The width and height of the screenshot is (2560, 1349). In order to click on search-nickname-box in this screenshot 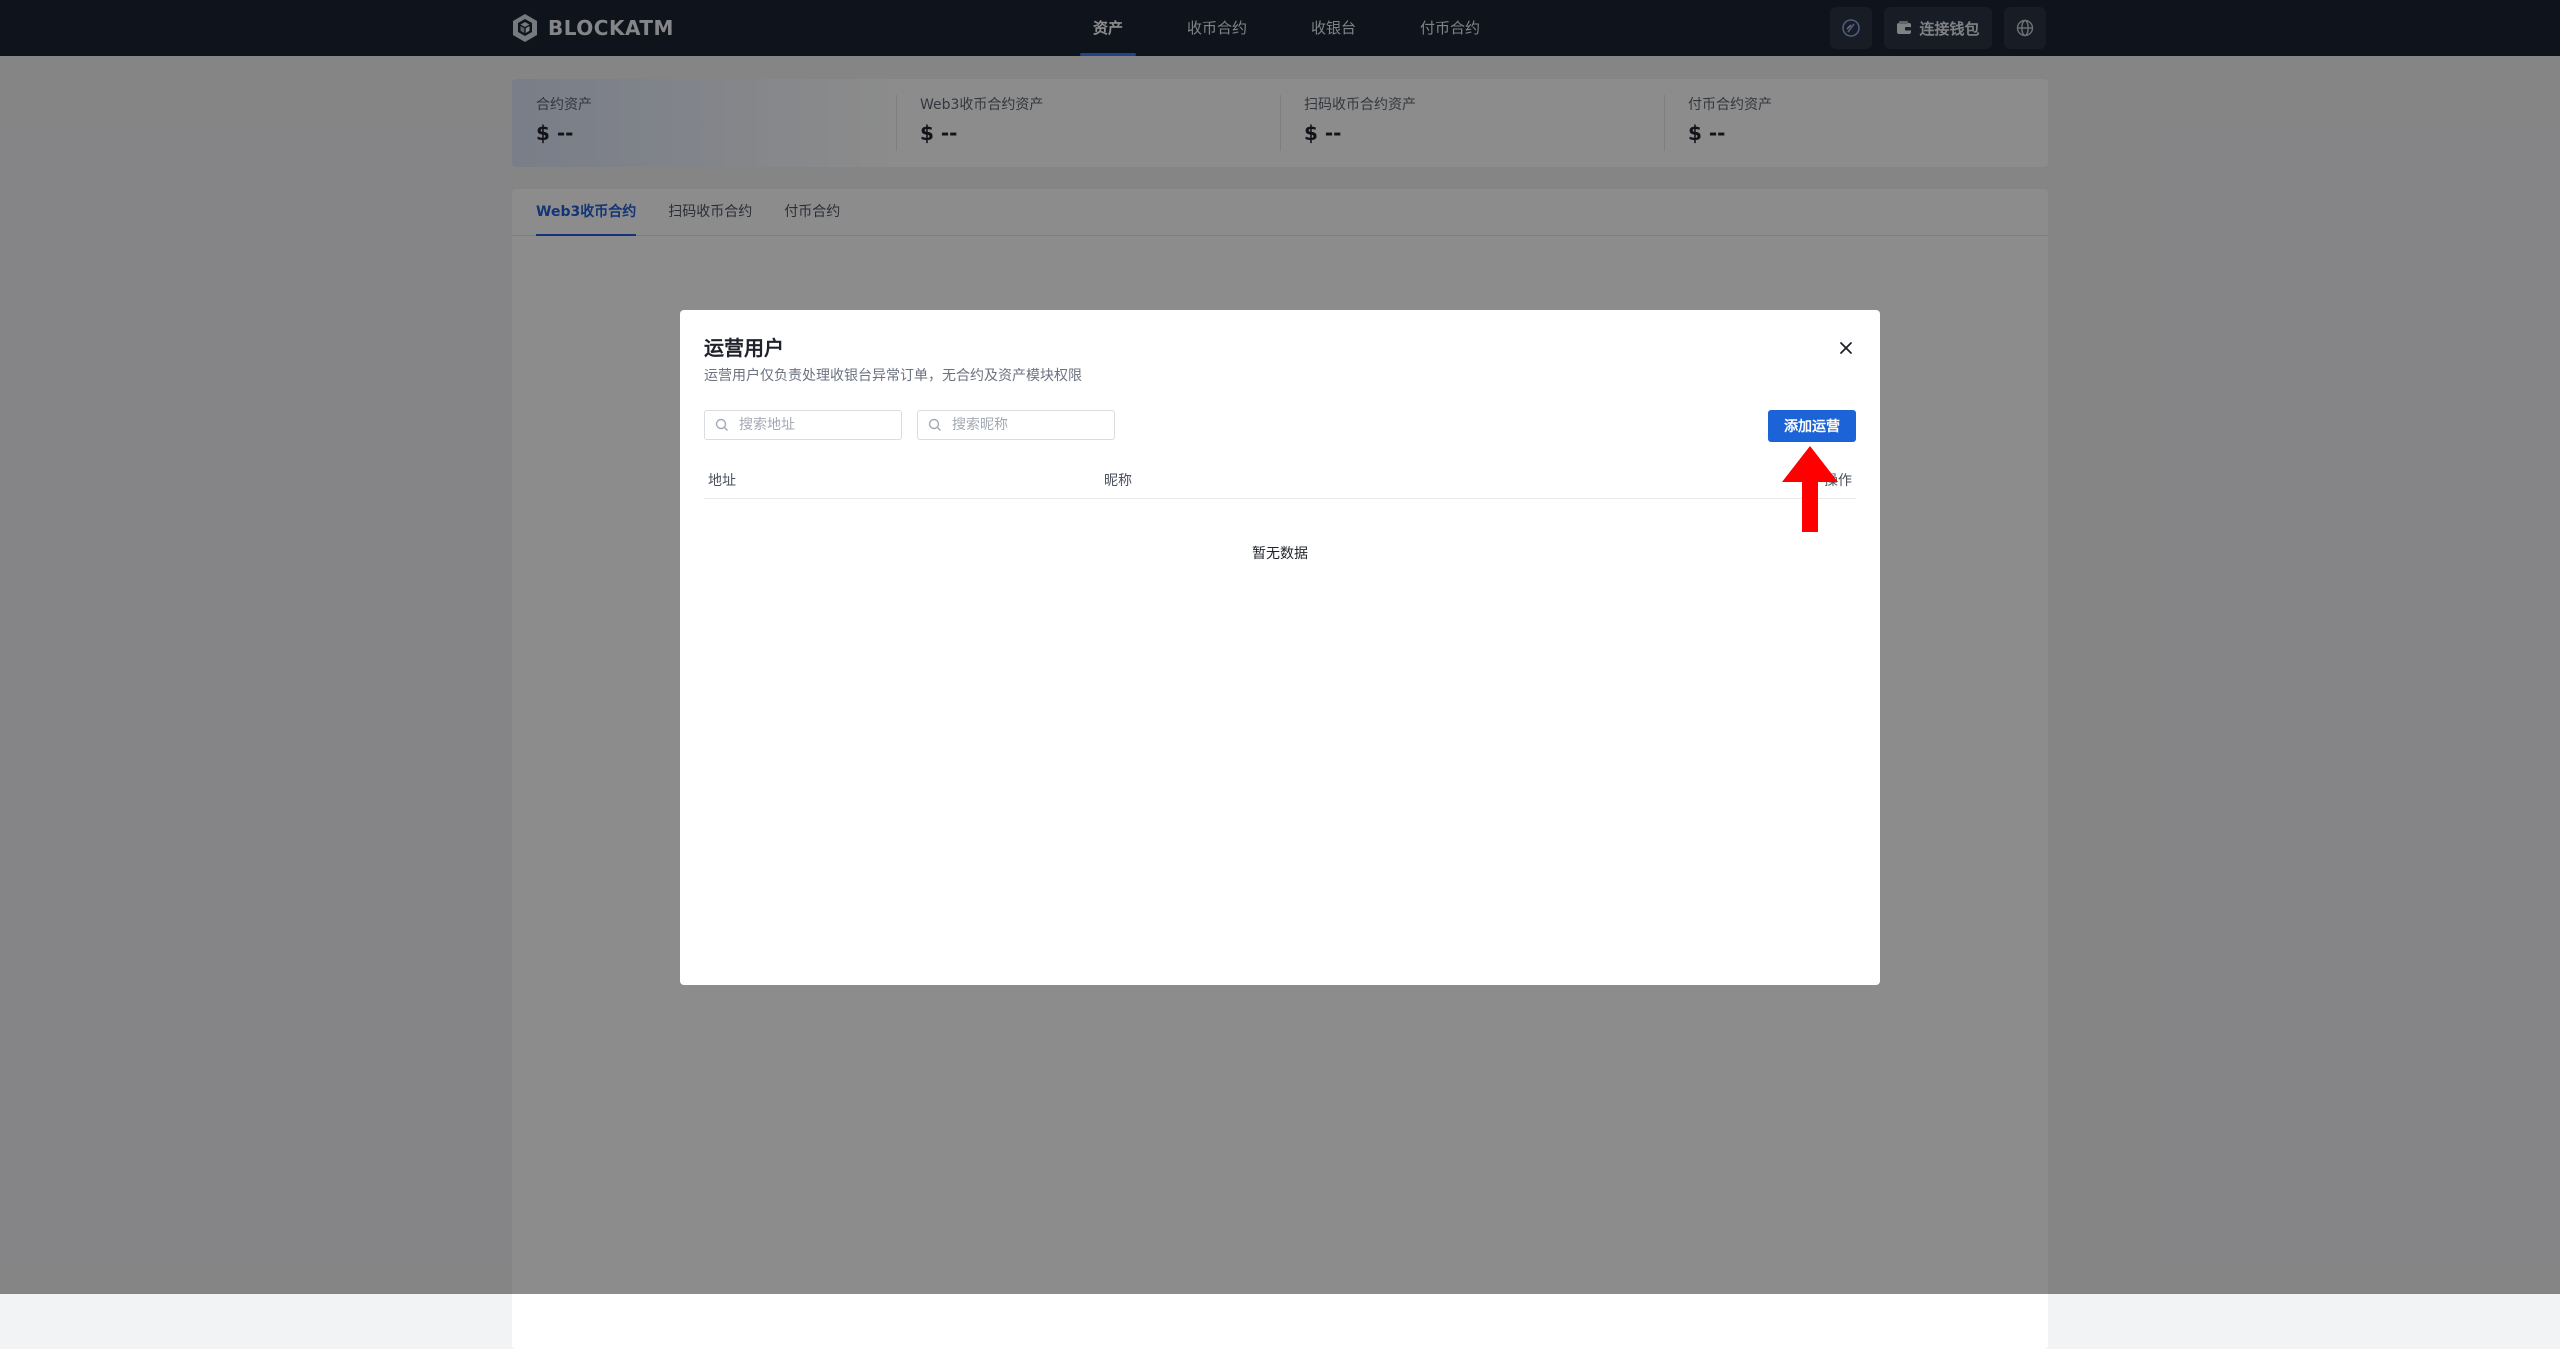, I will do `click(1016, 425)`.